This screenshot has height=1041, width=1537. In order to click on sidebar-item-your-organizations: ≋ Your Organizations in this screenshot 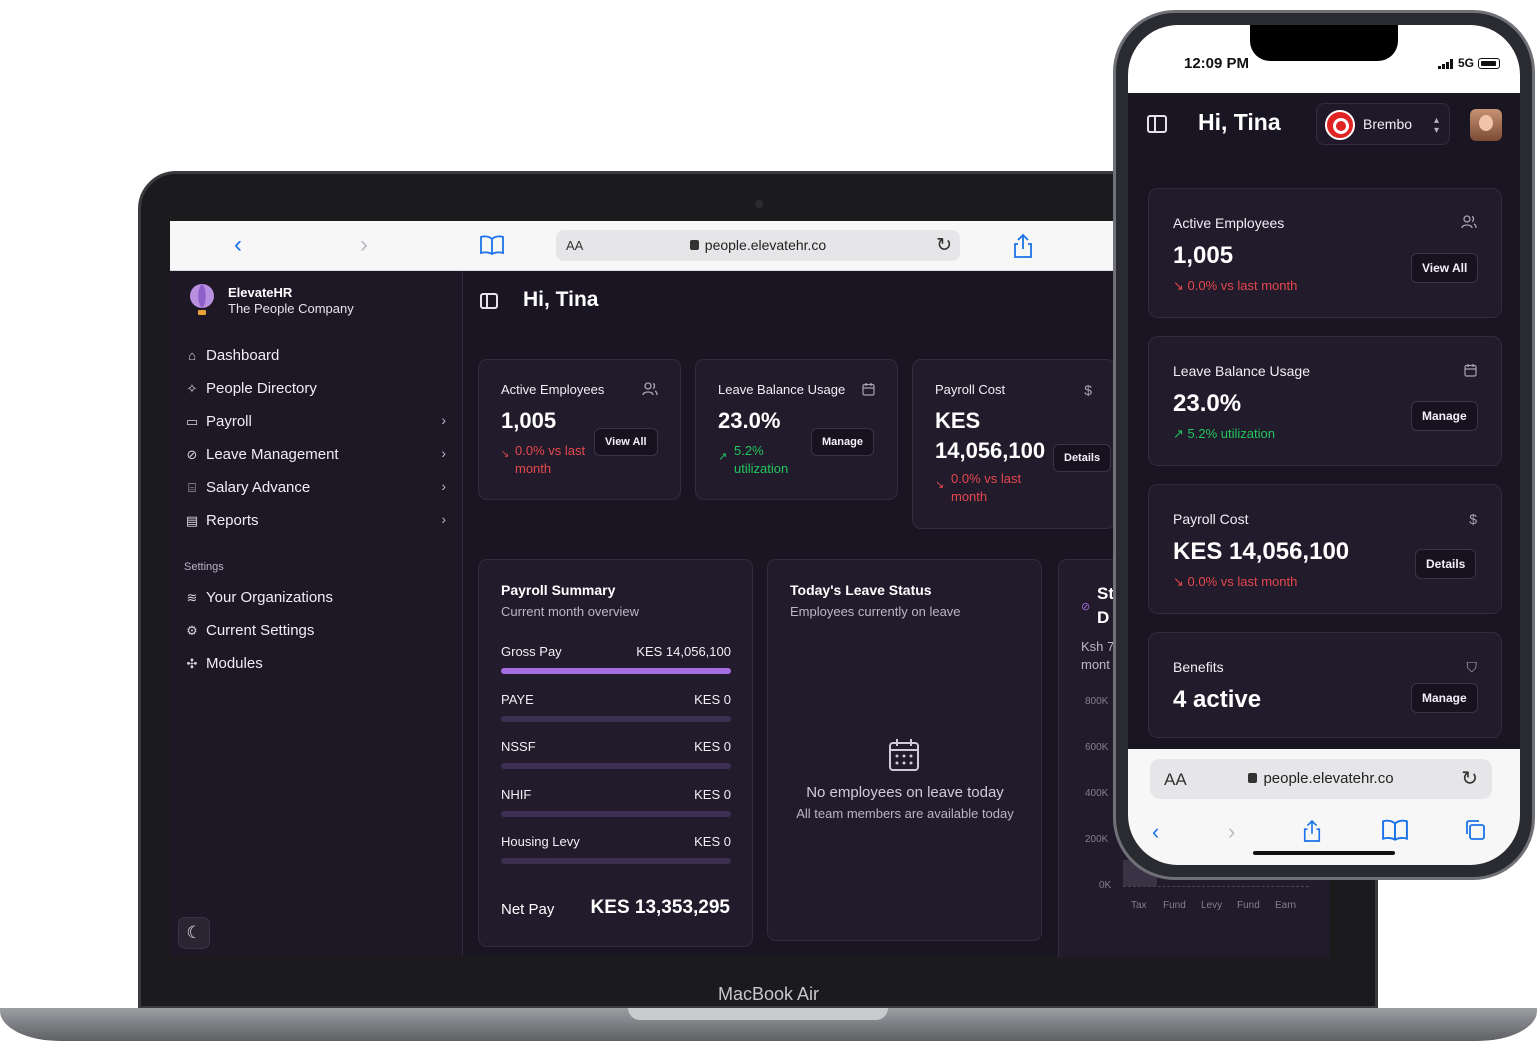, I will do `click(317, 597)`.